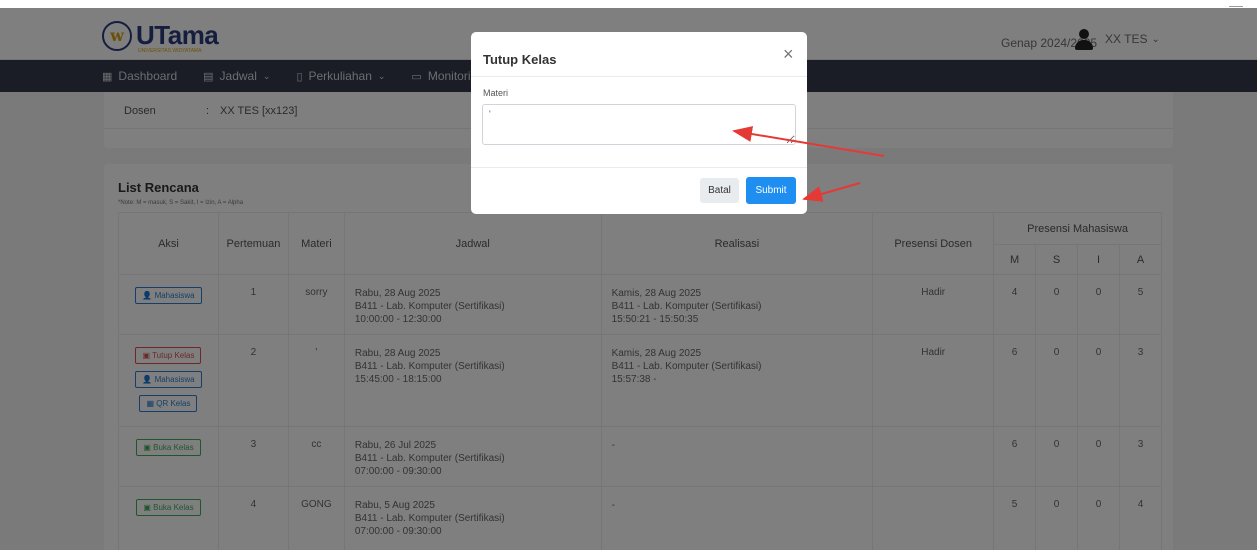  I want to click on annotation-arrows, so click(808, 164).